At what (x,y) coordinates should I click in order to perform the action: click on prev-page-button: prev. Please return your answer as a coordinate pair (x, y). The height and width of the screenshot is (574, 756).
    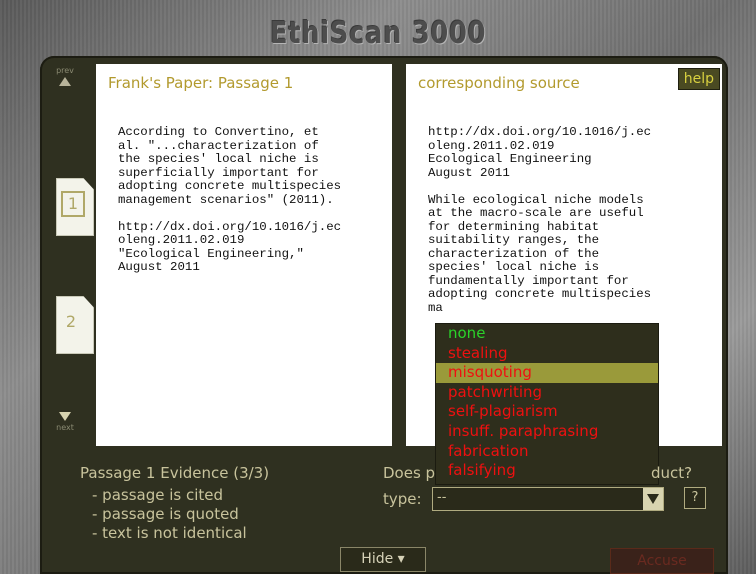
    Looking at the image, I should click on (65, 76).